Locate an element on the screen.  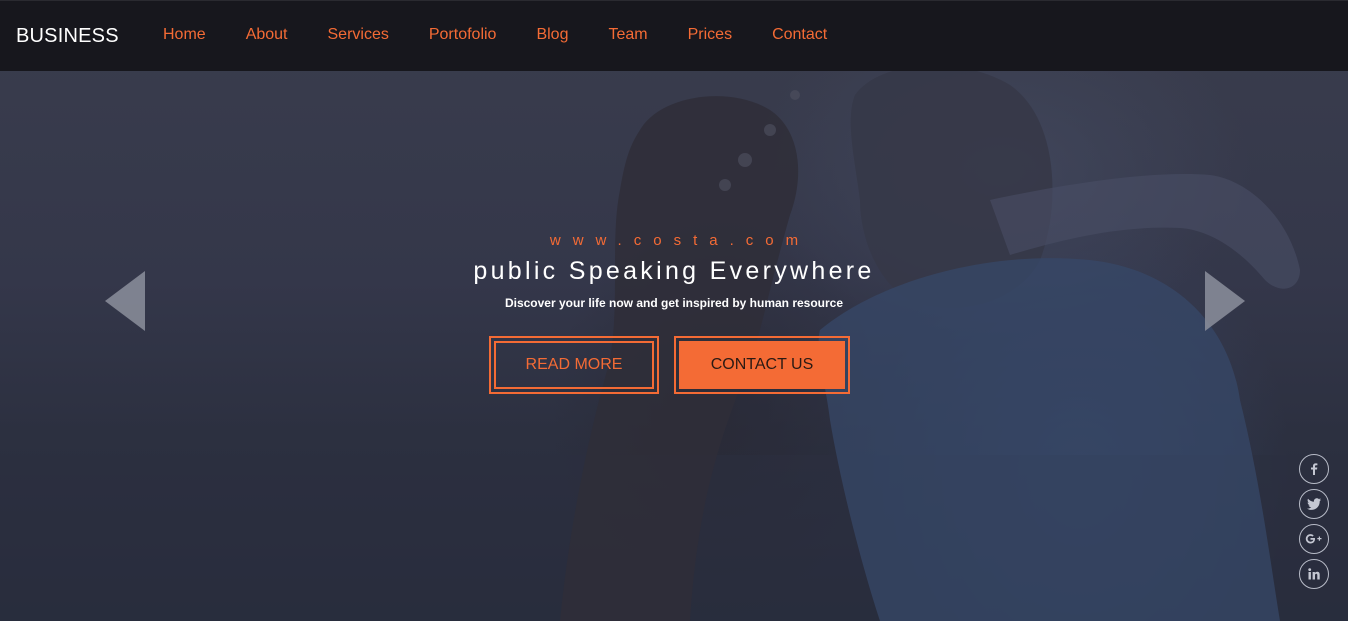
nav-portofolio: Portofolio is located at coordinates (463, 35).